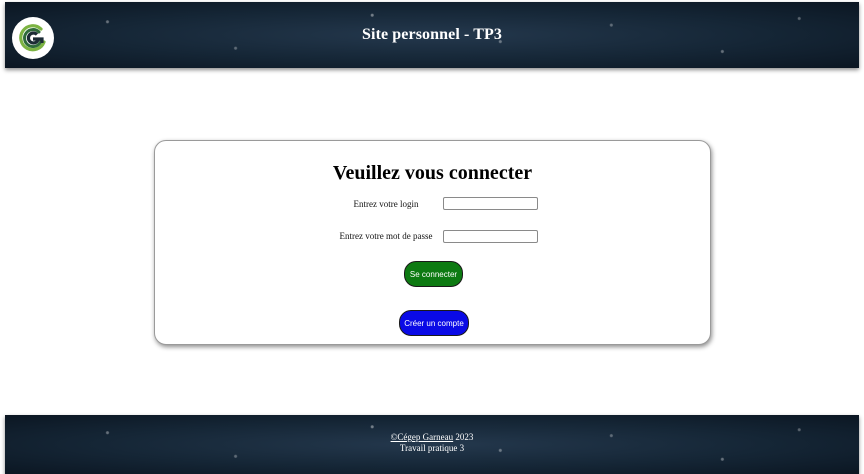  I want to click on password-input, so click(490, 236).